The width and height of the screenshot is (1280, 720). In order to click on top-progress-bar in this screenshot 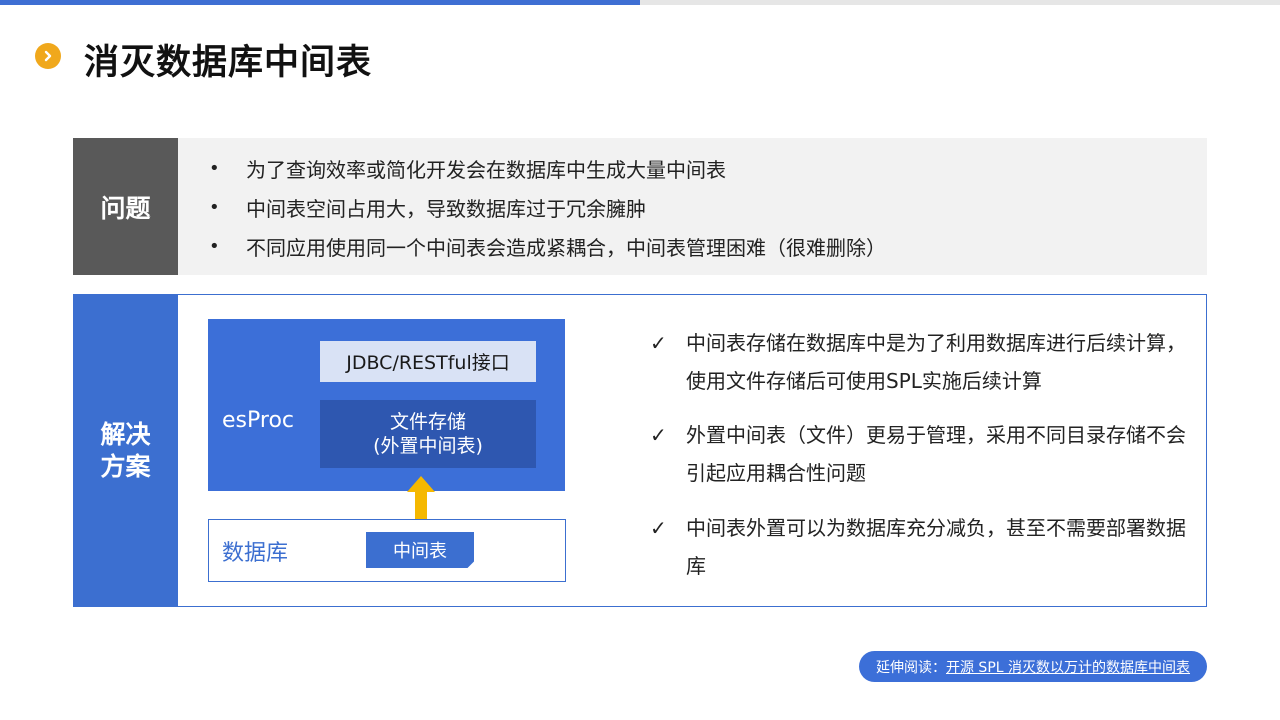, I will do `click(320, 2)`.